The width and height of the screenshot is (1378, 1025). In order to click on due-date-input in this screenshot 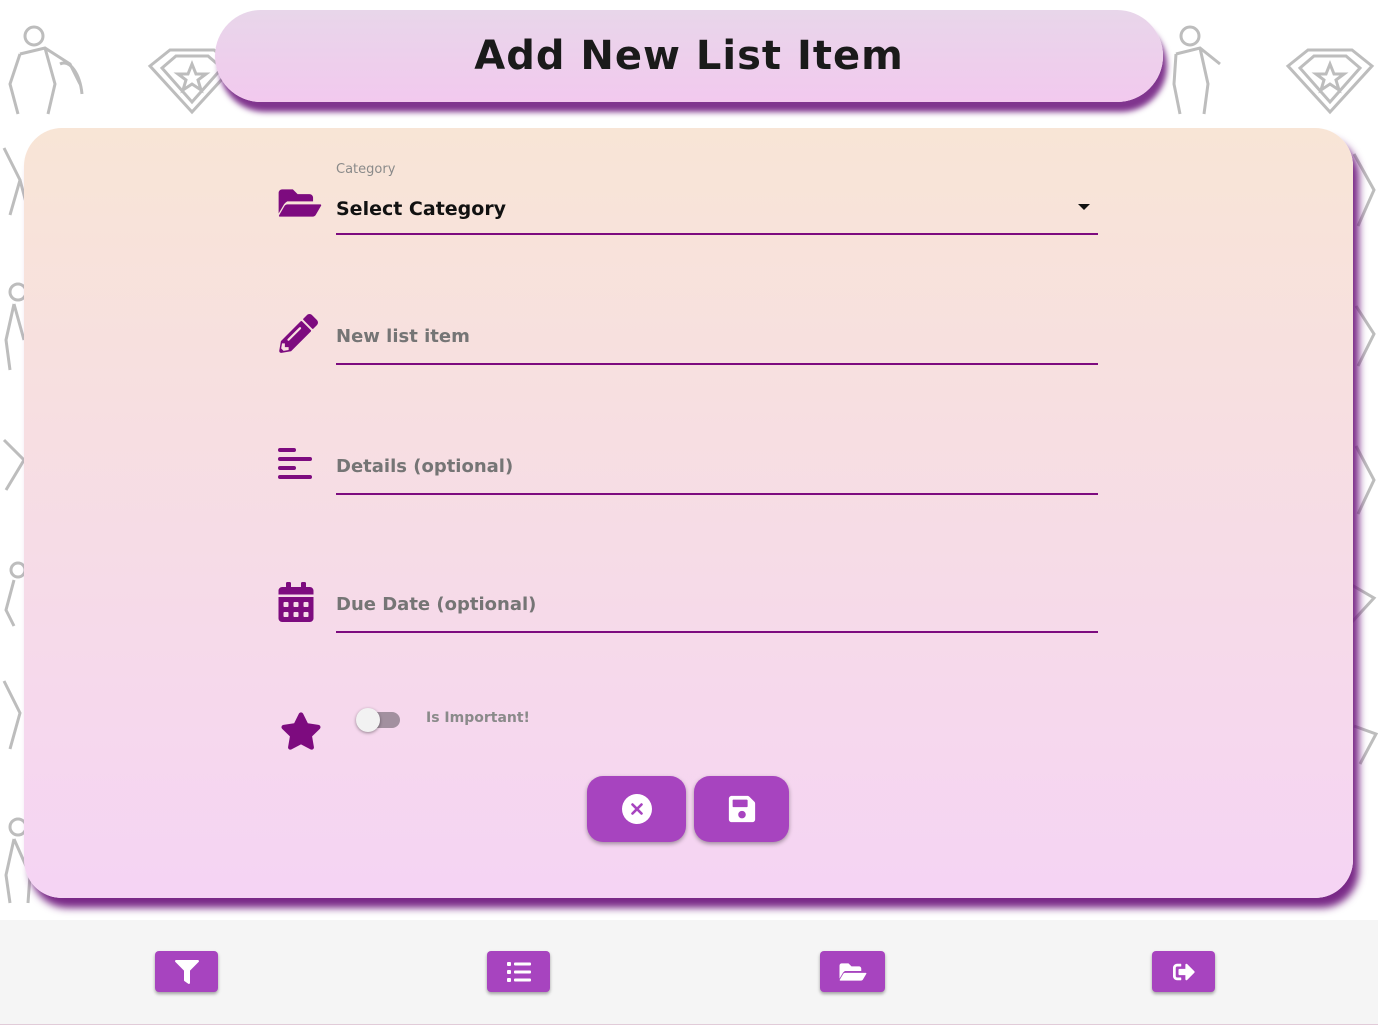, I will do `click(717, 604)`.